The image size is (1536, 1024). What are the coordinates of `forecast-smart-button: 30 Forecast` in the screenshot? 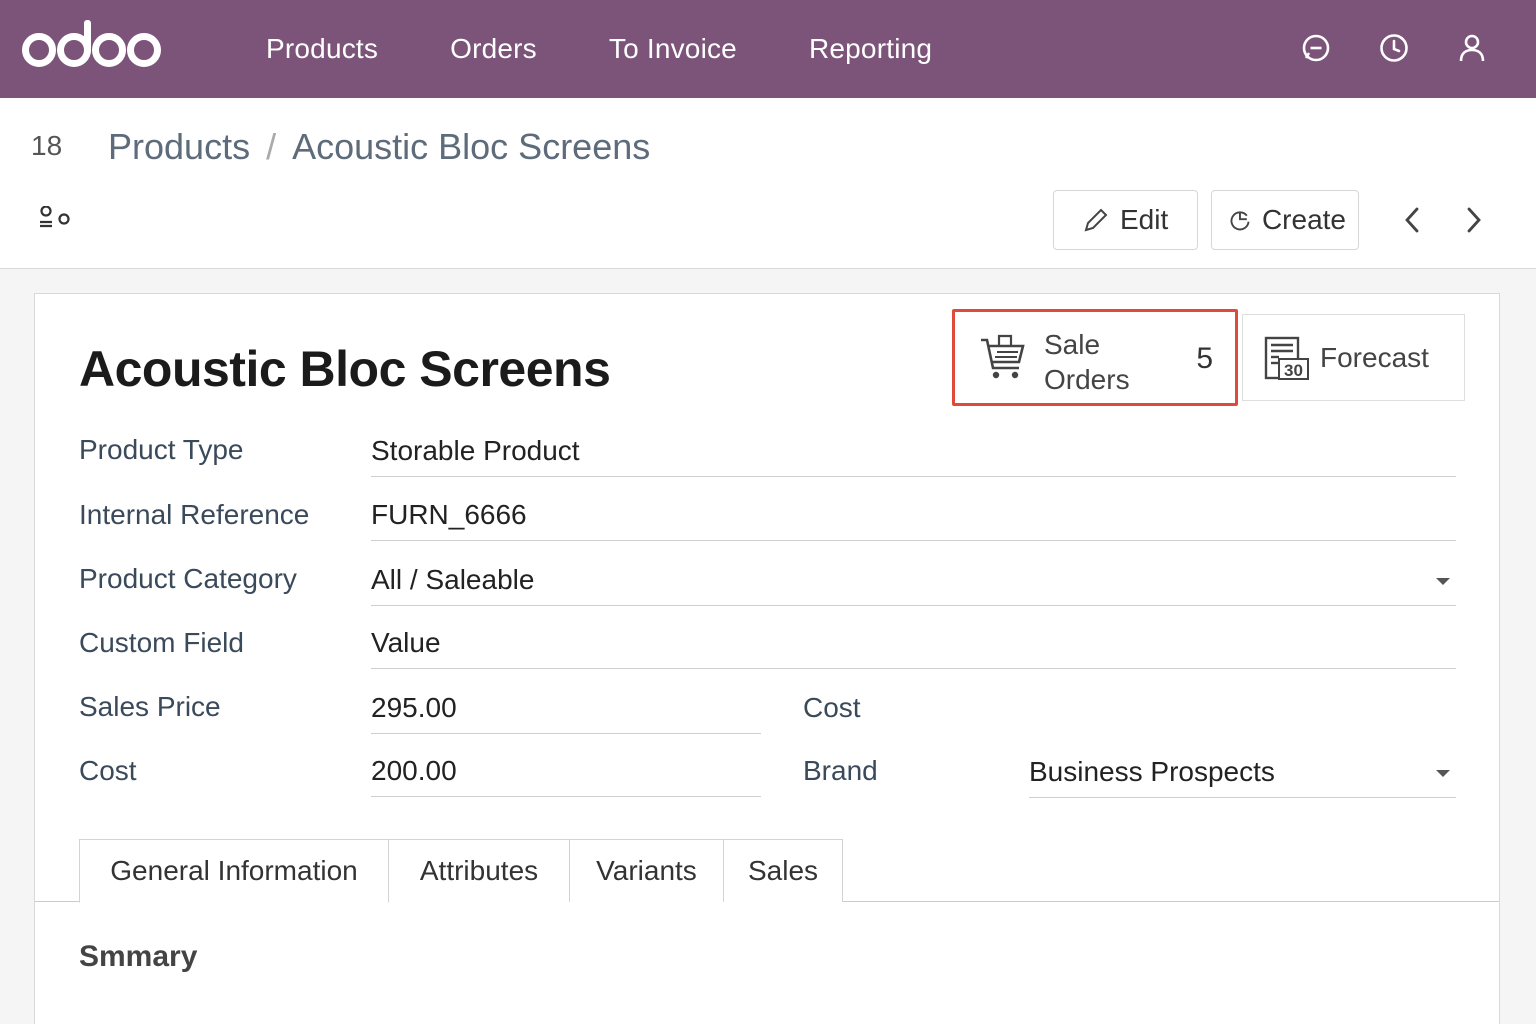 It's located at (1353, 357).